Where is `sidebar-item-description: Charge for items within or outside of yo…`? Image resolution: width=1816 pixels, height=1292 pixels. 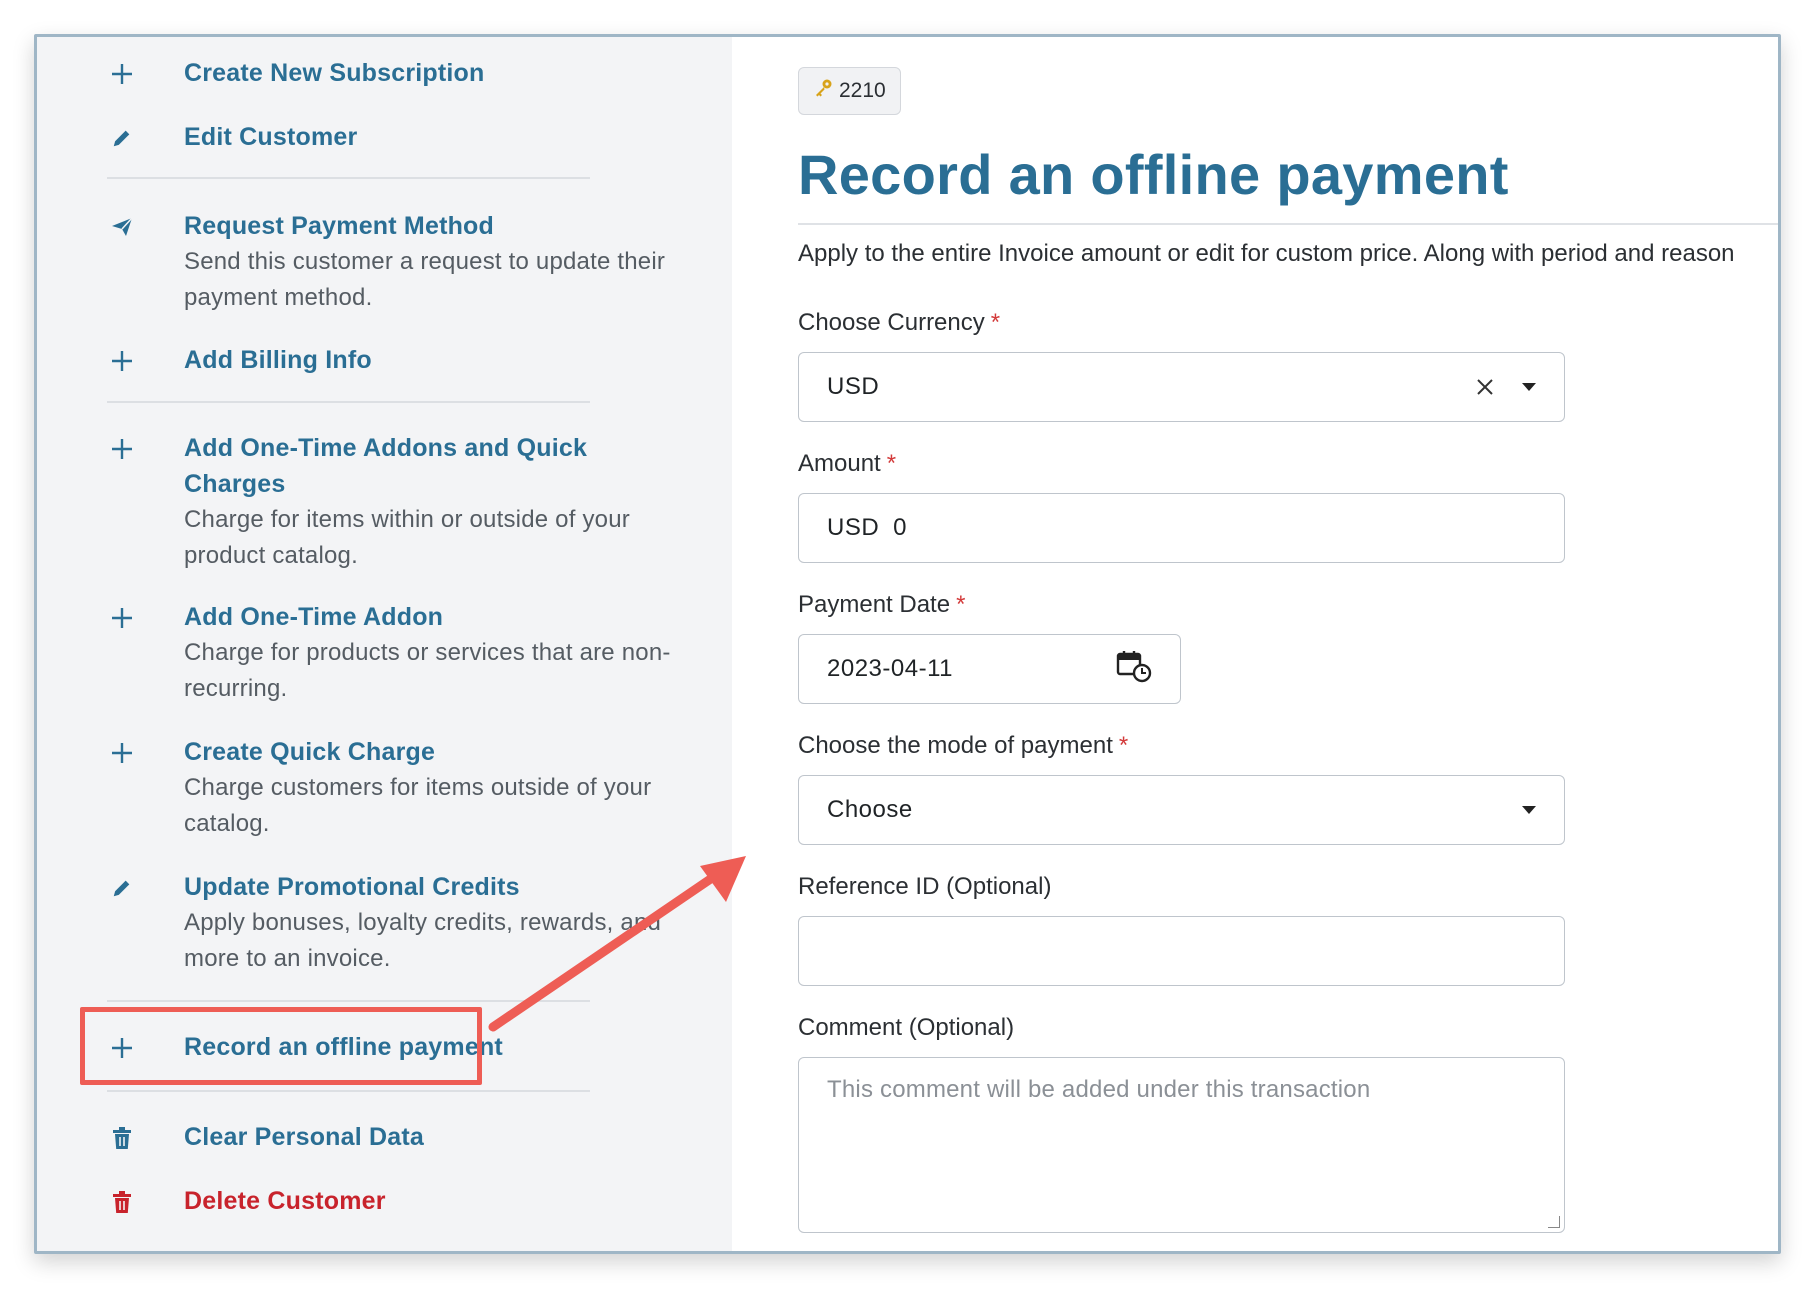 sidebar-item-description: Charge for items within or outside of yo… is located at coordinates (407, 537).